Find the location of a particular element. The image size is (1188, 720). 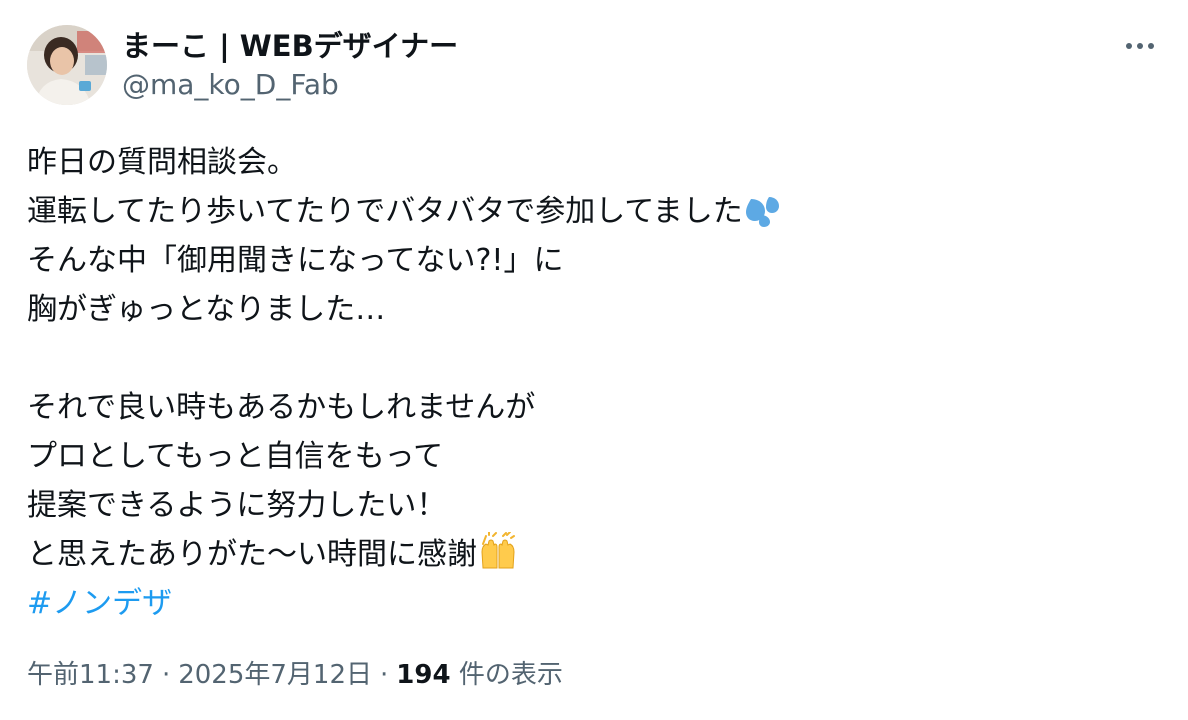

more-dots-icon is located at coordinates (1129, 46).